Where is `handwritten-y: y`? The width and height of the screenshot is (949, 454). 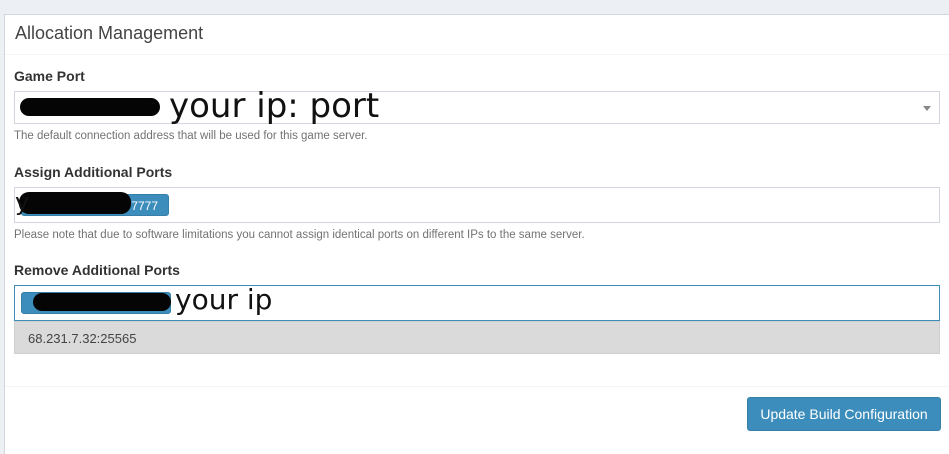 handwritten-y: y is located at coordinates (22, 202).